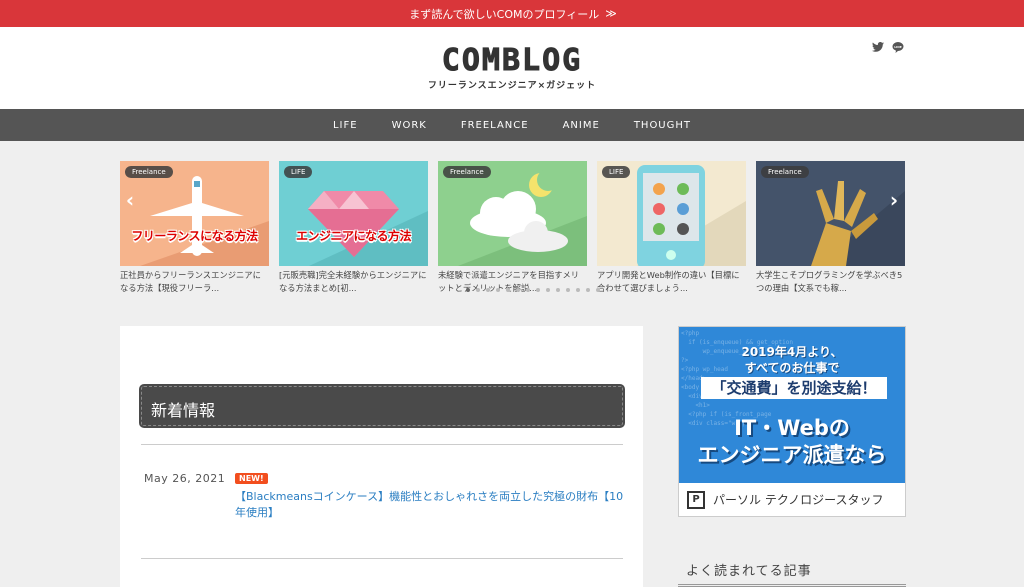 Image resolution: width=1024 pixels, height=587 pixels. I want to click on card-thumbnail: LIFE エンジニアになる方法, so click(353, 213).